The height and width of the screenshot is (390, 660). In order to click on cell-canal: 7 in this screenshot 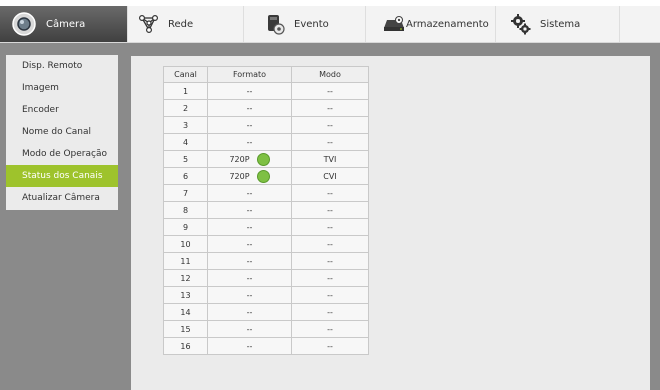, I will do `click(185, 193)`.